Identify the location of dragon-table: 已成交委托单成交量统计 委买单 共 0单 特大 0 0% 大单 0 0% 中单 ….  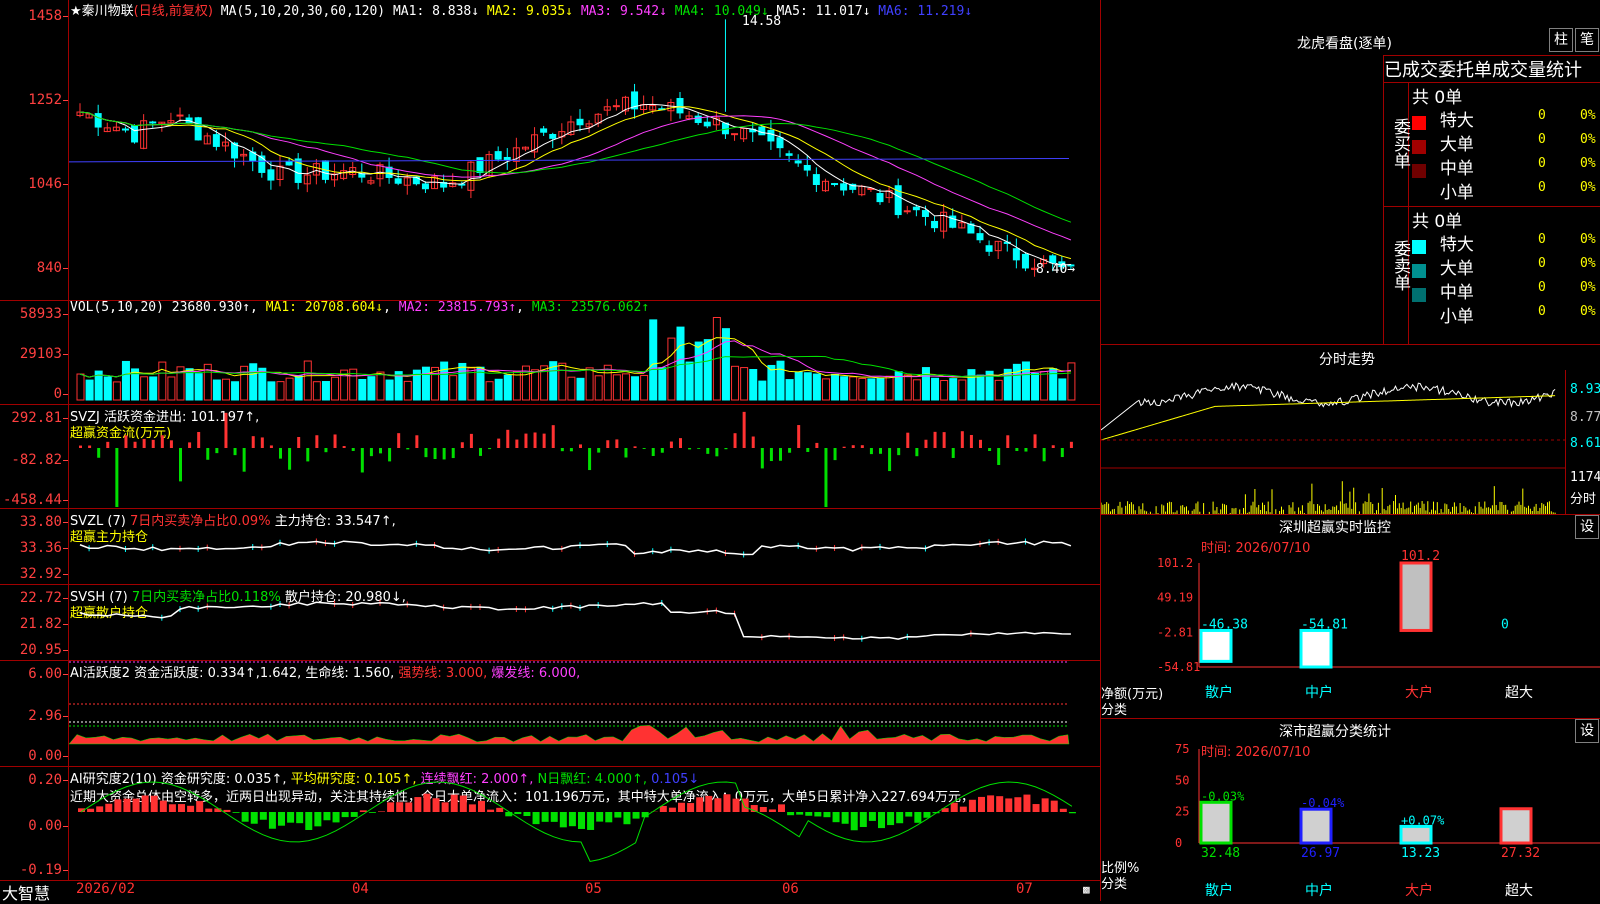
(1491, 200).